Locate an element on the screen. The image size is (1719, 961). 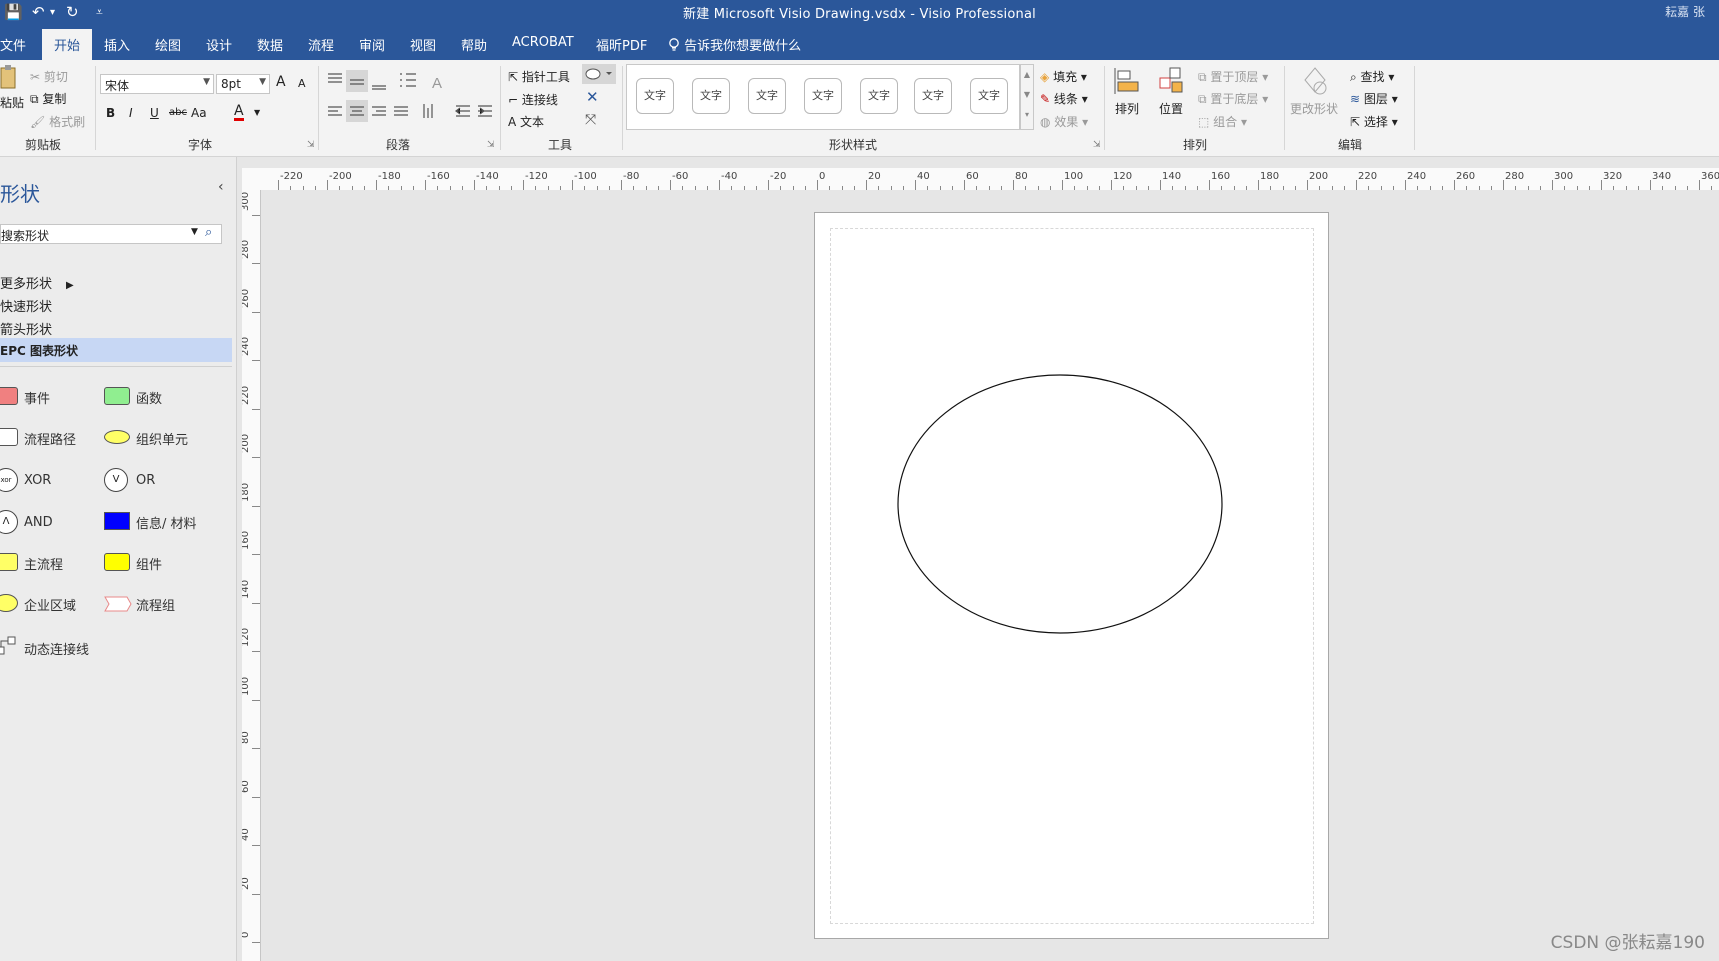
shrink-font-button: A is located at coordinates (302, 83).